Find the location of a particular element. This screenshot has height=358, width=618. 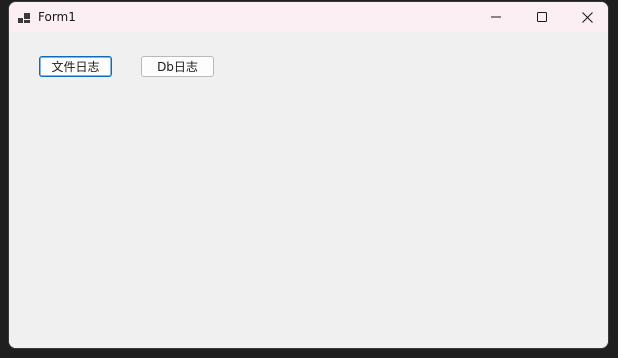

file-log-button-label: 文件日志 is located at coordinates (75, 66).